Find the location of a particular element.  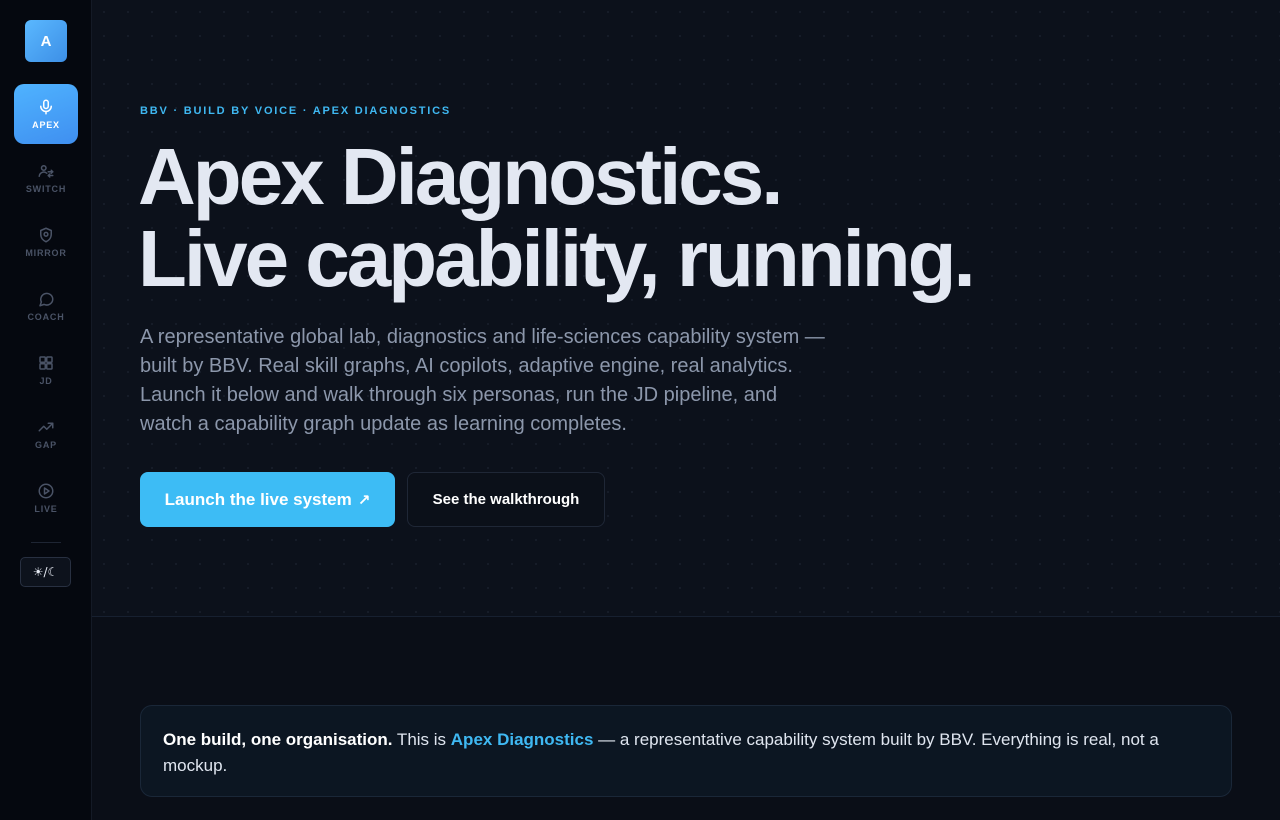

sidebar-item-label: GAP is located at coordinates (46, 445).